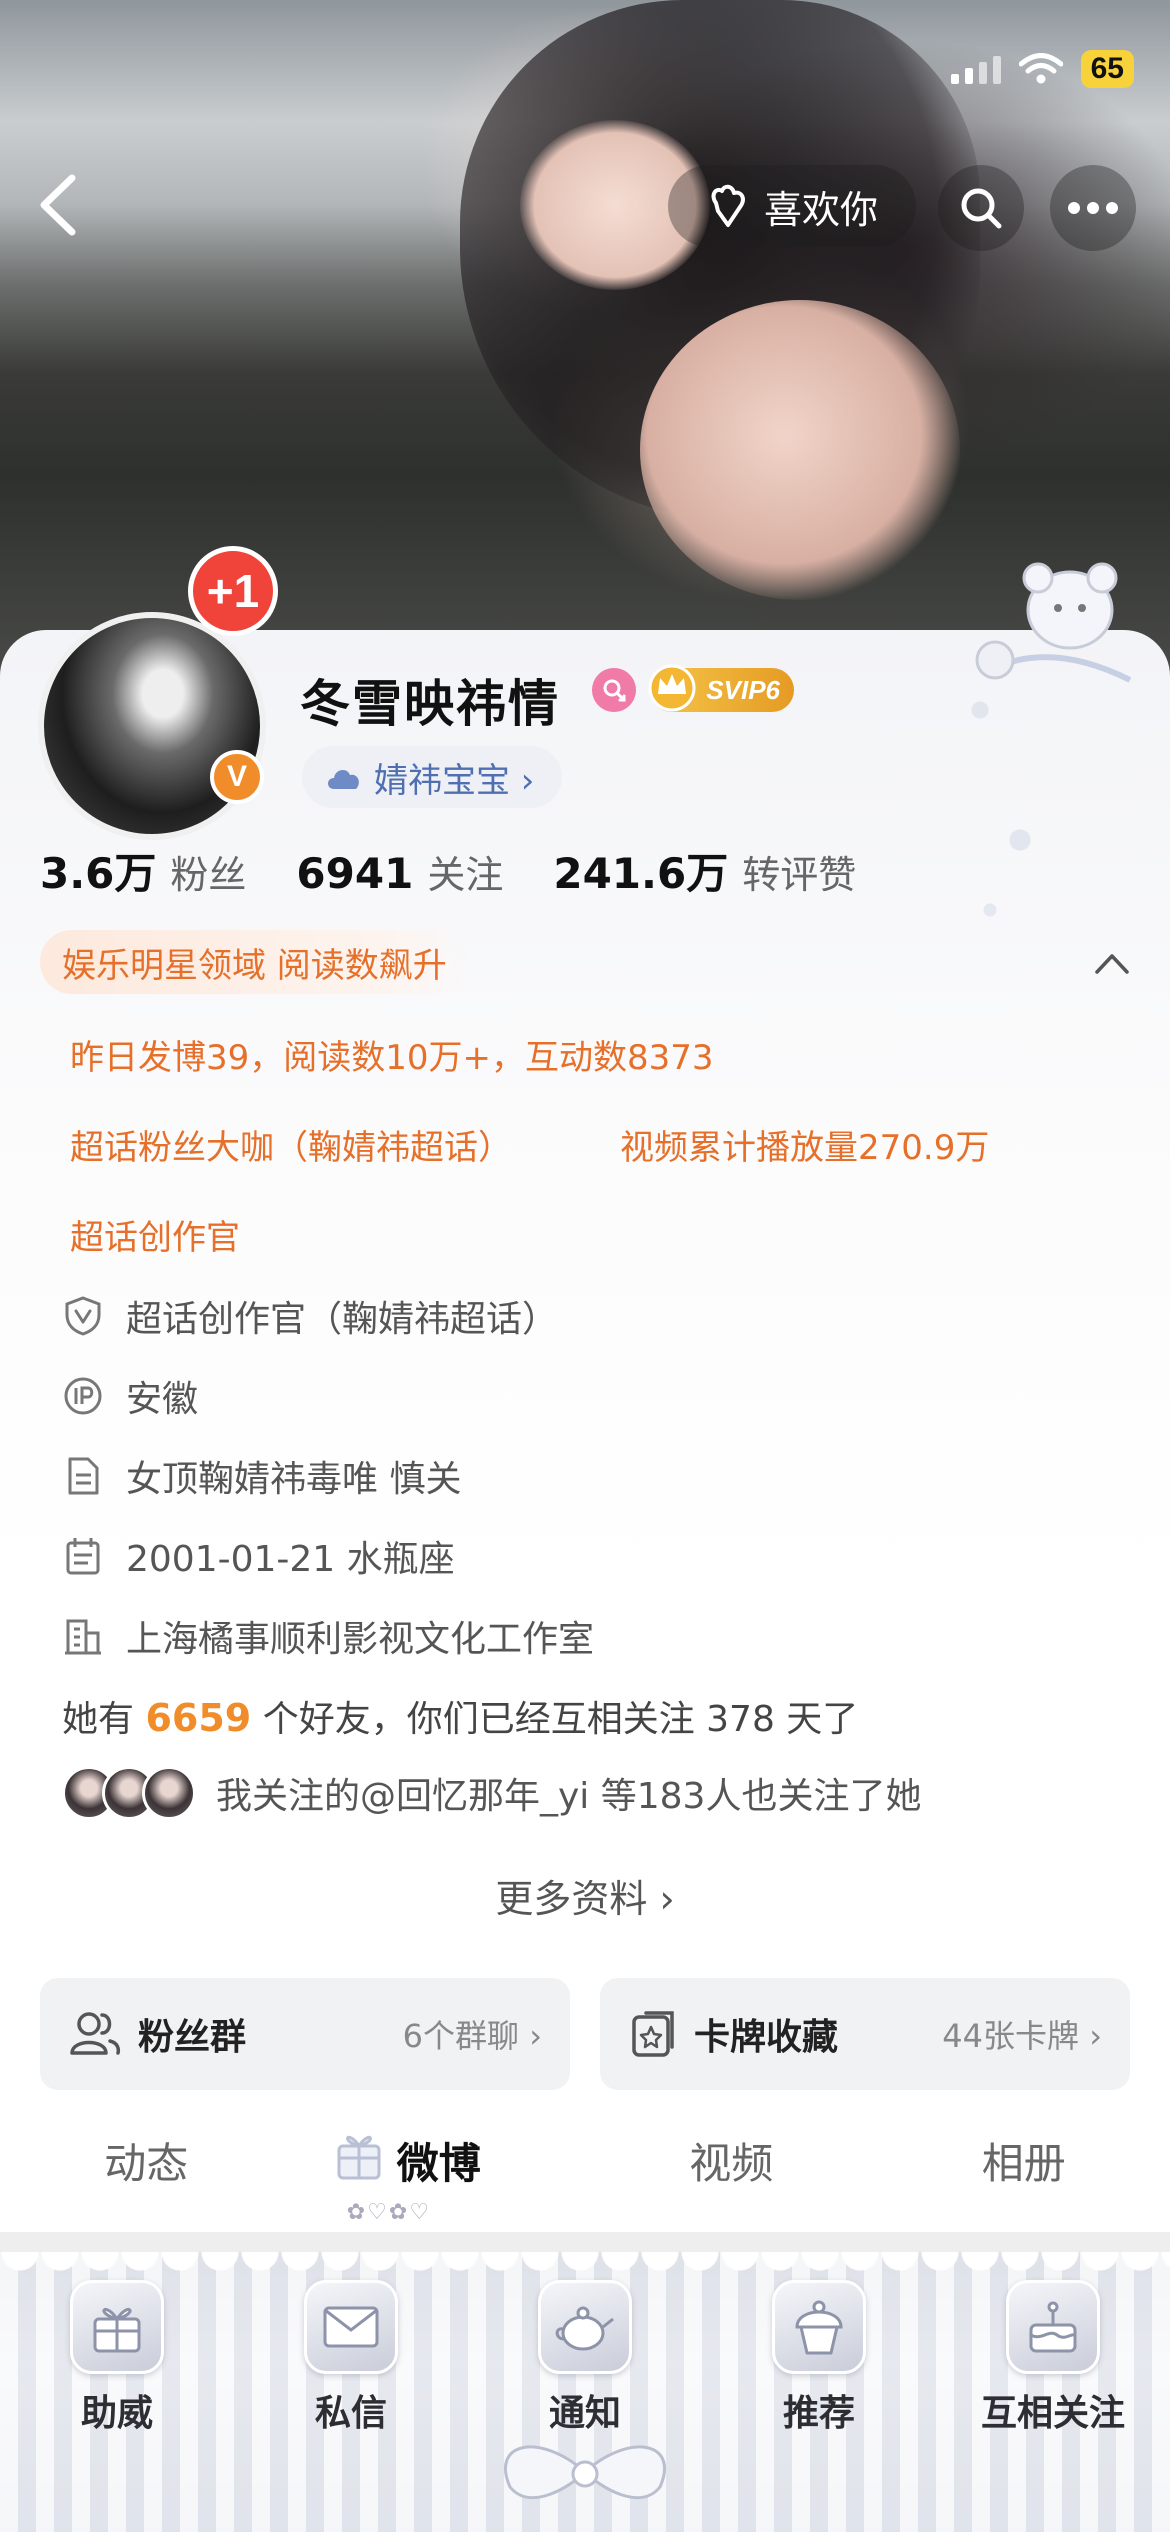 Image resolution: width=1170 pixels, height=2532 pixels. What do you see at coordinates (472, 2036) in the screenshot?
I see `fan-group-count: 6个群聊 ›` at bounding box center [472, 2036].